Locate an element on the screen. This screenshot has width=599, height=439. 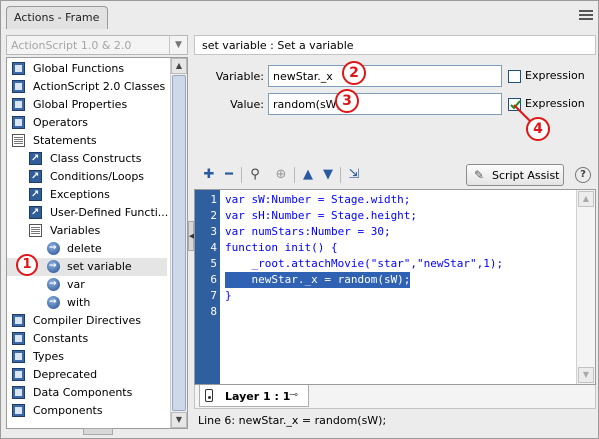
scroll-thumb is located at coordinates (179, 243).